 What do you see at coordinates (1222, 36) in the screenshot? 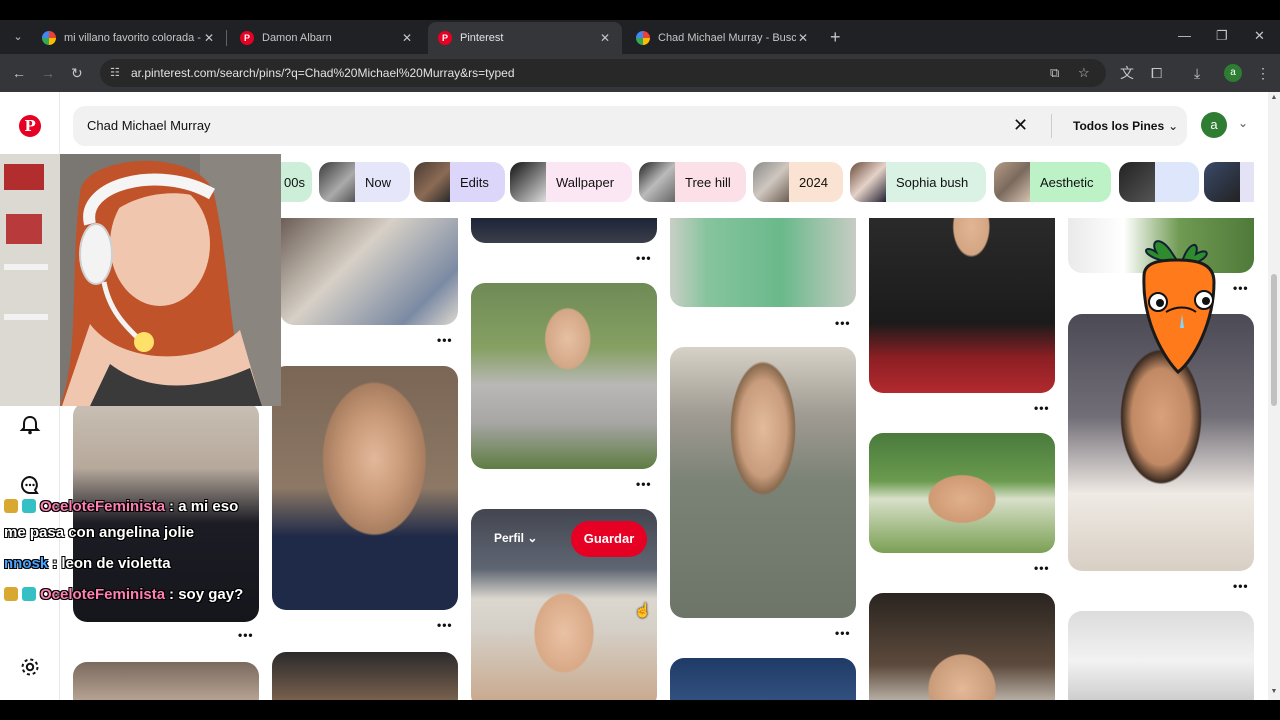
I see `restore-icon: ❐` at bounding box center [1222, 36].